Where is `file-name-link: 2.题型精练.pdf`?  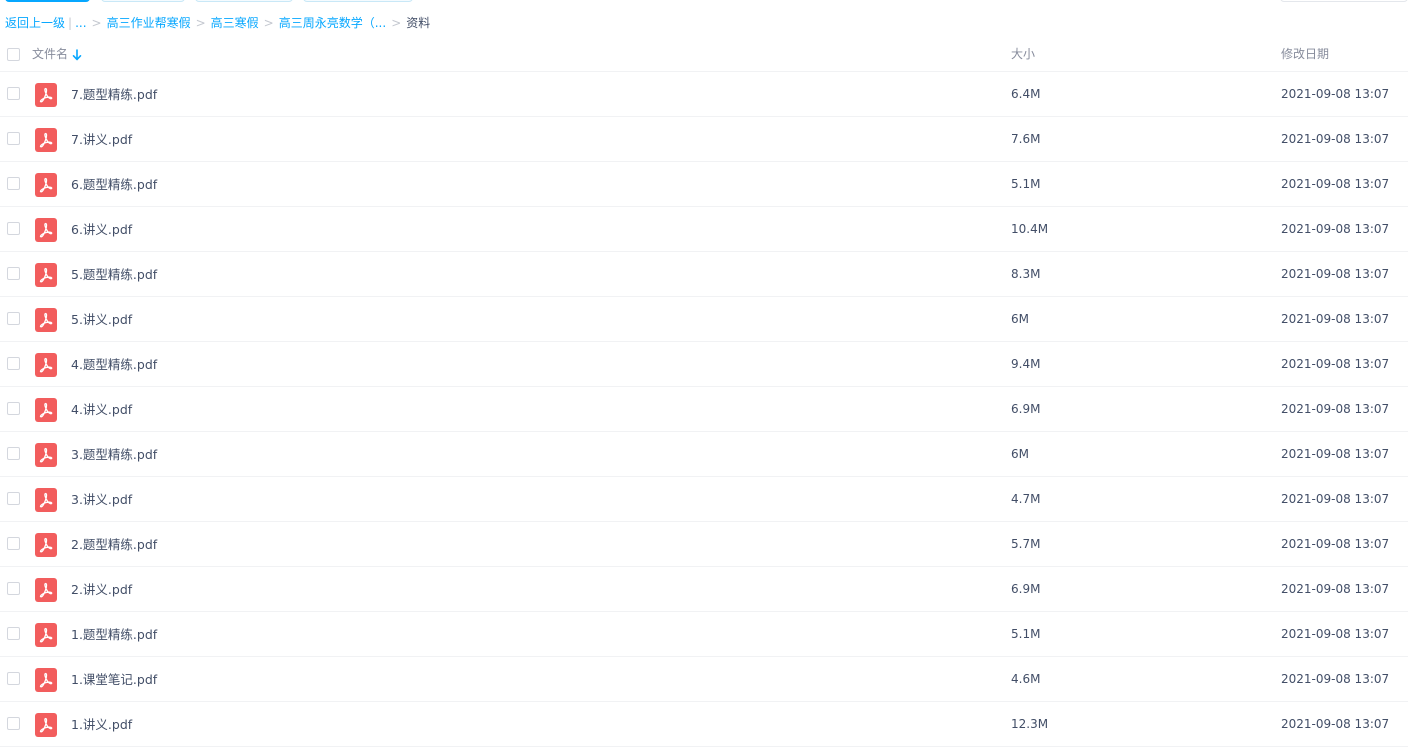 file-name-link: 2.题型精练.pdf is located at coordinates (114, 544).